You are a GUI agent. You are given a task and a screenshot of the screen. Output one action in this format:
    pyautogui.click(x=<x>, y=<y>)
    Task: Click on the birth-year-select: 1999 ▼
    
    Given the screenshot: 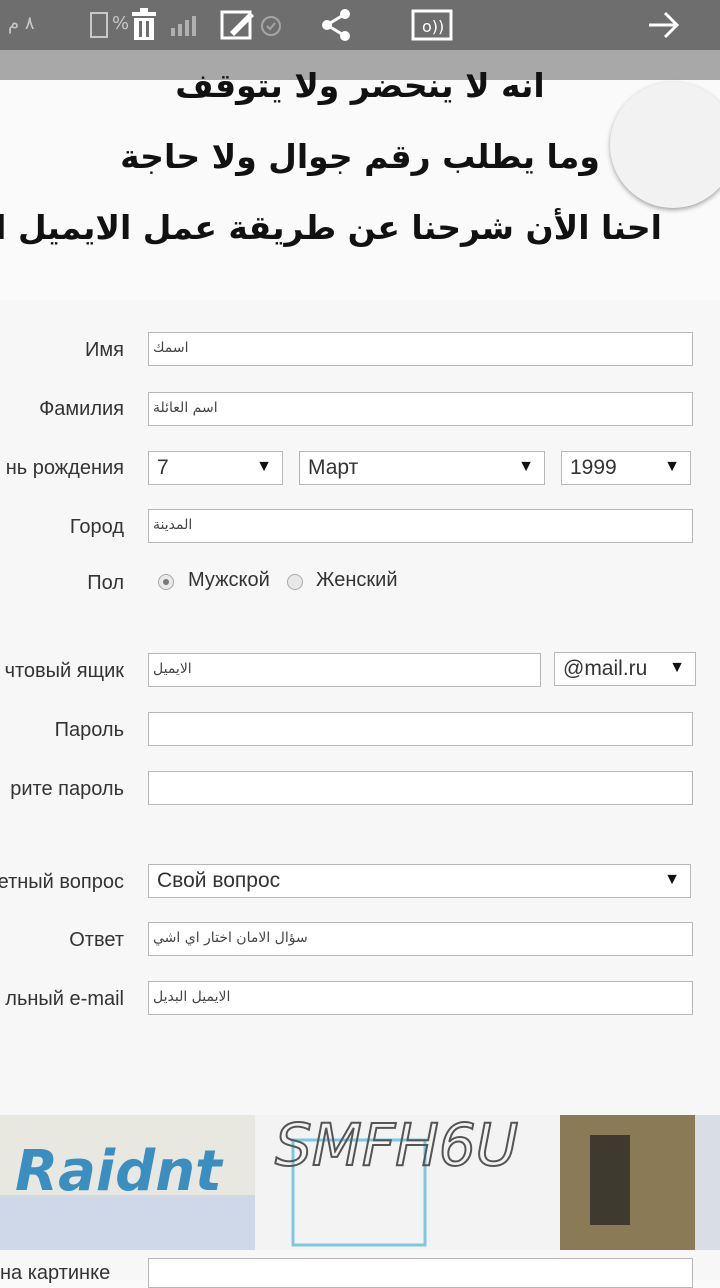 What is the action you would take?
    pyautogui.click(x=626, y=468)
    